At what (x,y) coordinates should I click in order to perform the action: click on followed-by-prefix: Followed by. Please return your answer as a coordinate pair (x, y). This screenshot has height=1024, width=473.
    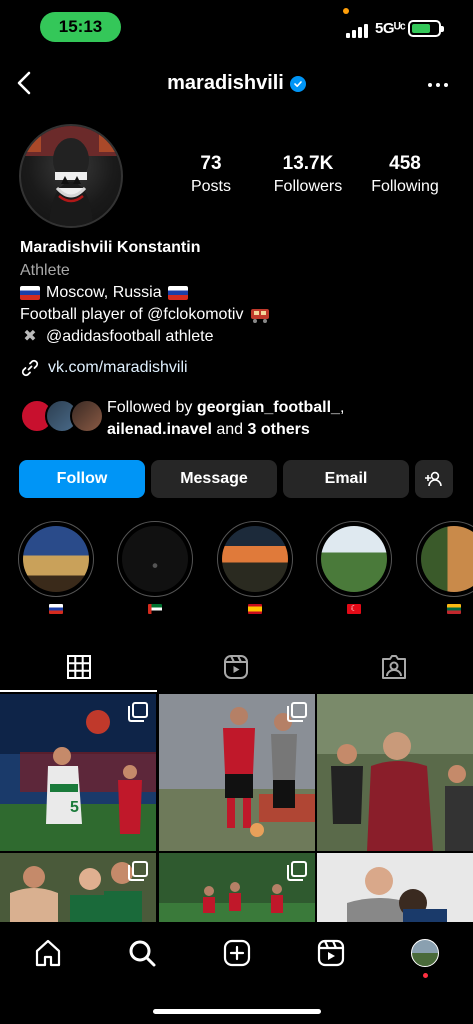
    Looking at the image, I should click on (152, 407).